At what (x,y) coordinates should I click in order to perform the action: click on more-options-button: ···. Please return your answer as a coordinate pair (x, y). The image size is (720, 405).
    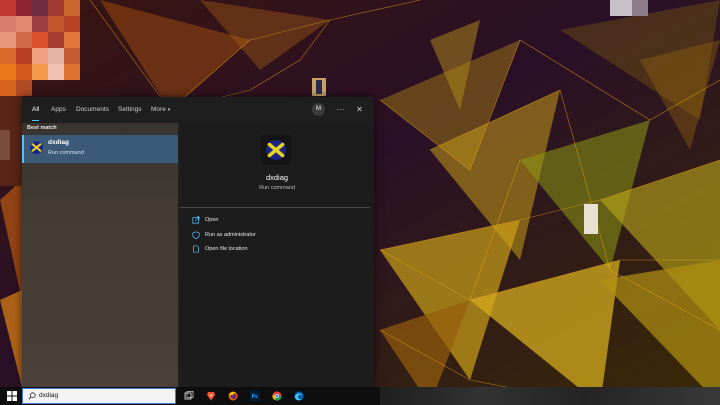
    Looking at the image, I should click on (340, 109).